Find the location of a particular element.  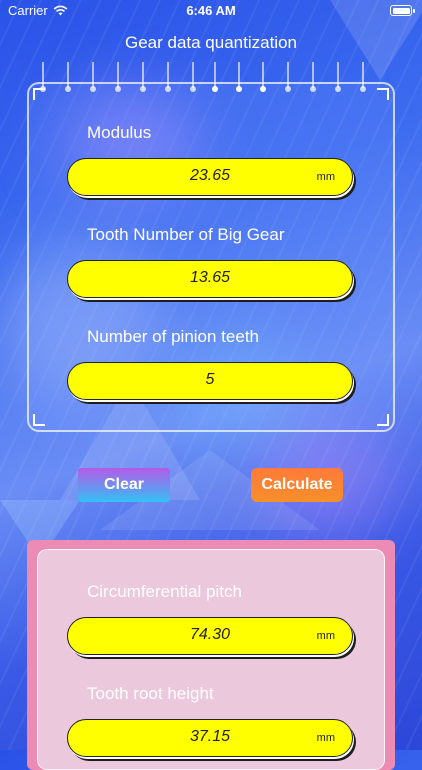

tooth-root-height-label: Tooth root height is located at coordinates (150, 693).